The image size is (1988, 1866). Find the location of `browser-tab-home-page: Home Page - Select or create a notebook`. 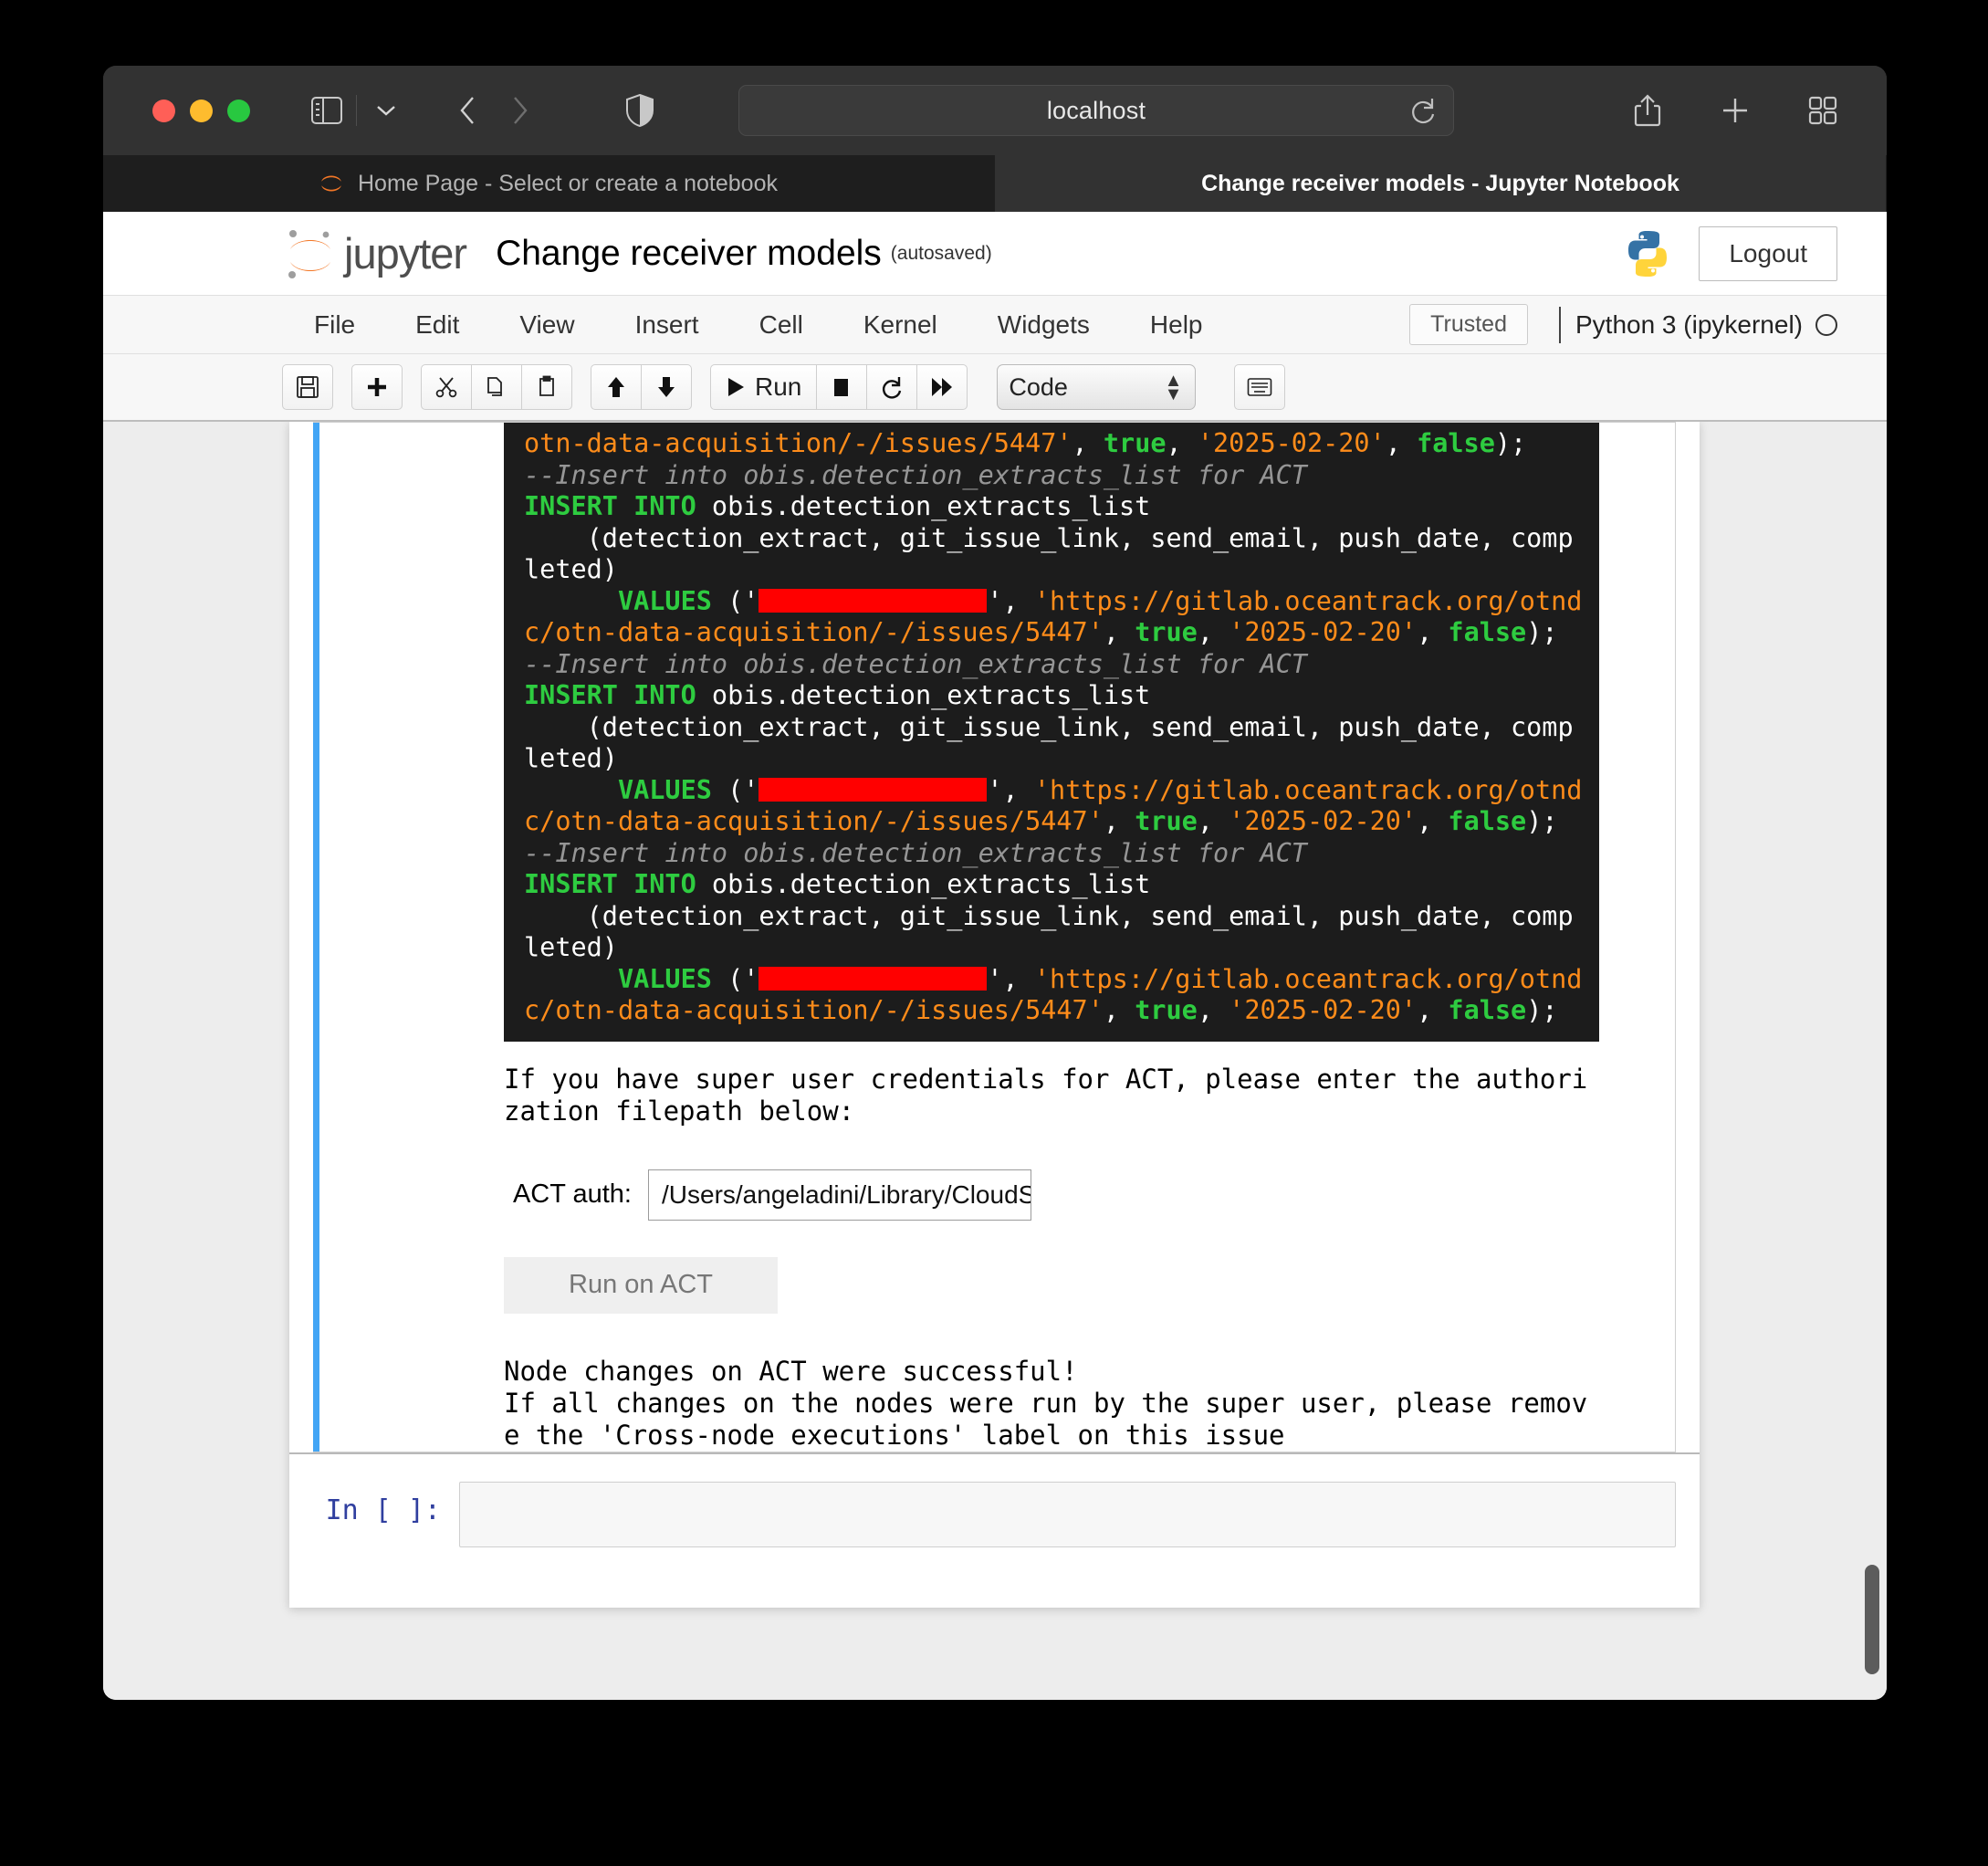

browser-tab-home-page: Home Page - Select or create a notebook is located at coordinates (549, 184).